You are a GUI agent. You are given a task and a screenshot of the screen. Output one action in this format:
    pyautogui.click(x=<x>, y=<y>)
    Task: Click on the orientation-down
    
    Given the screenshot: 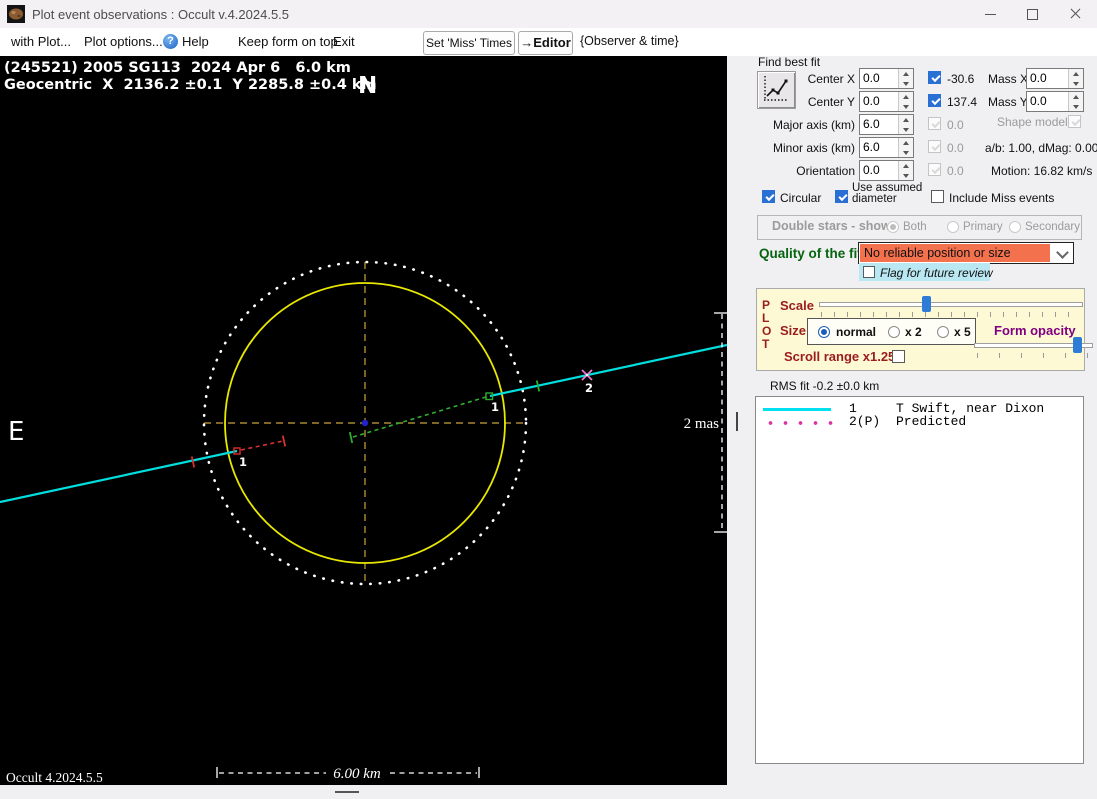 What is the action you would take?
    pyautogui.click(x=906, y=175)
    